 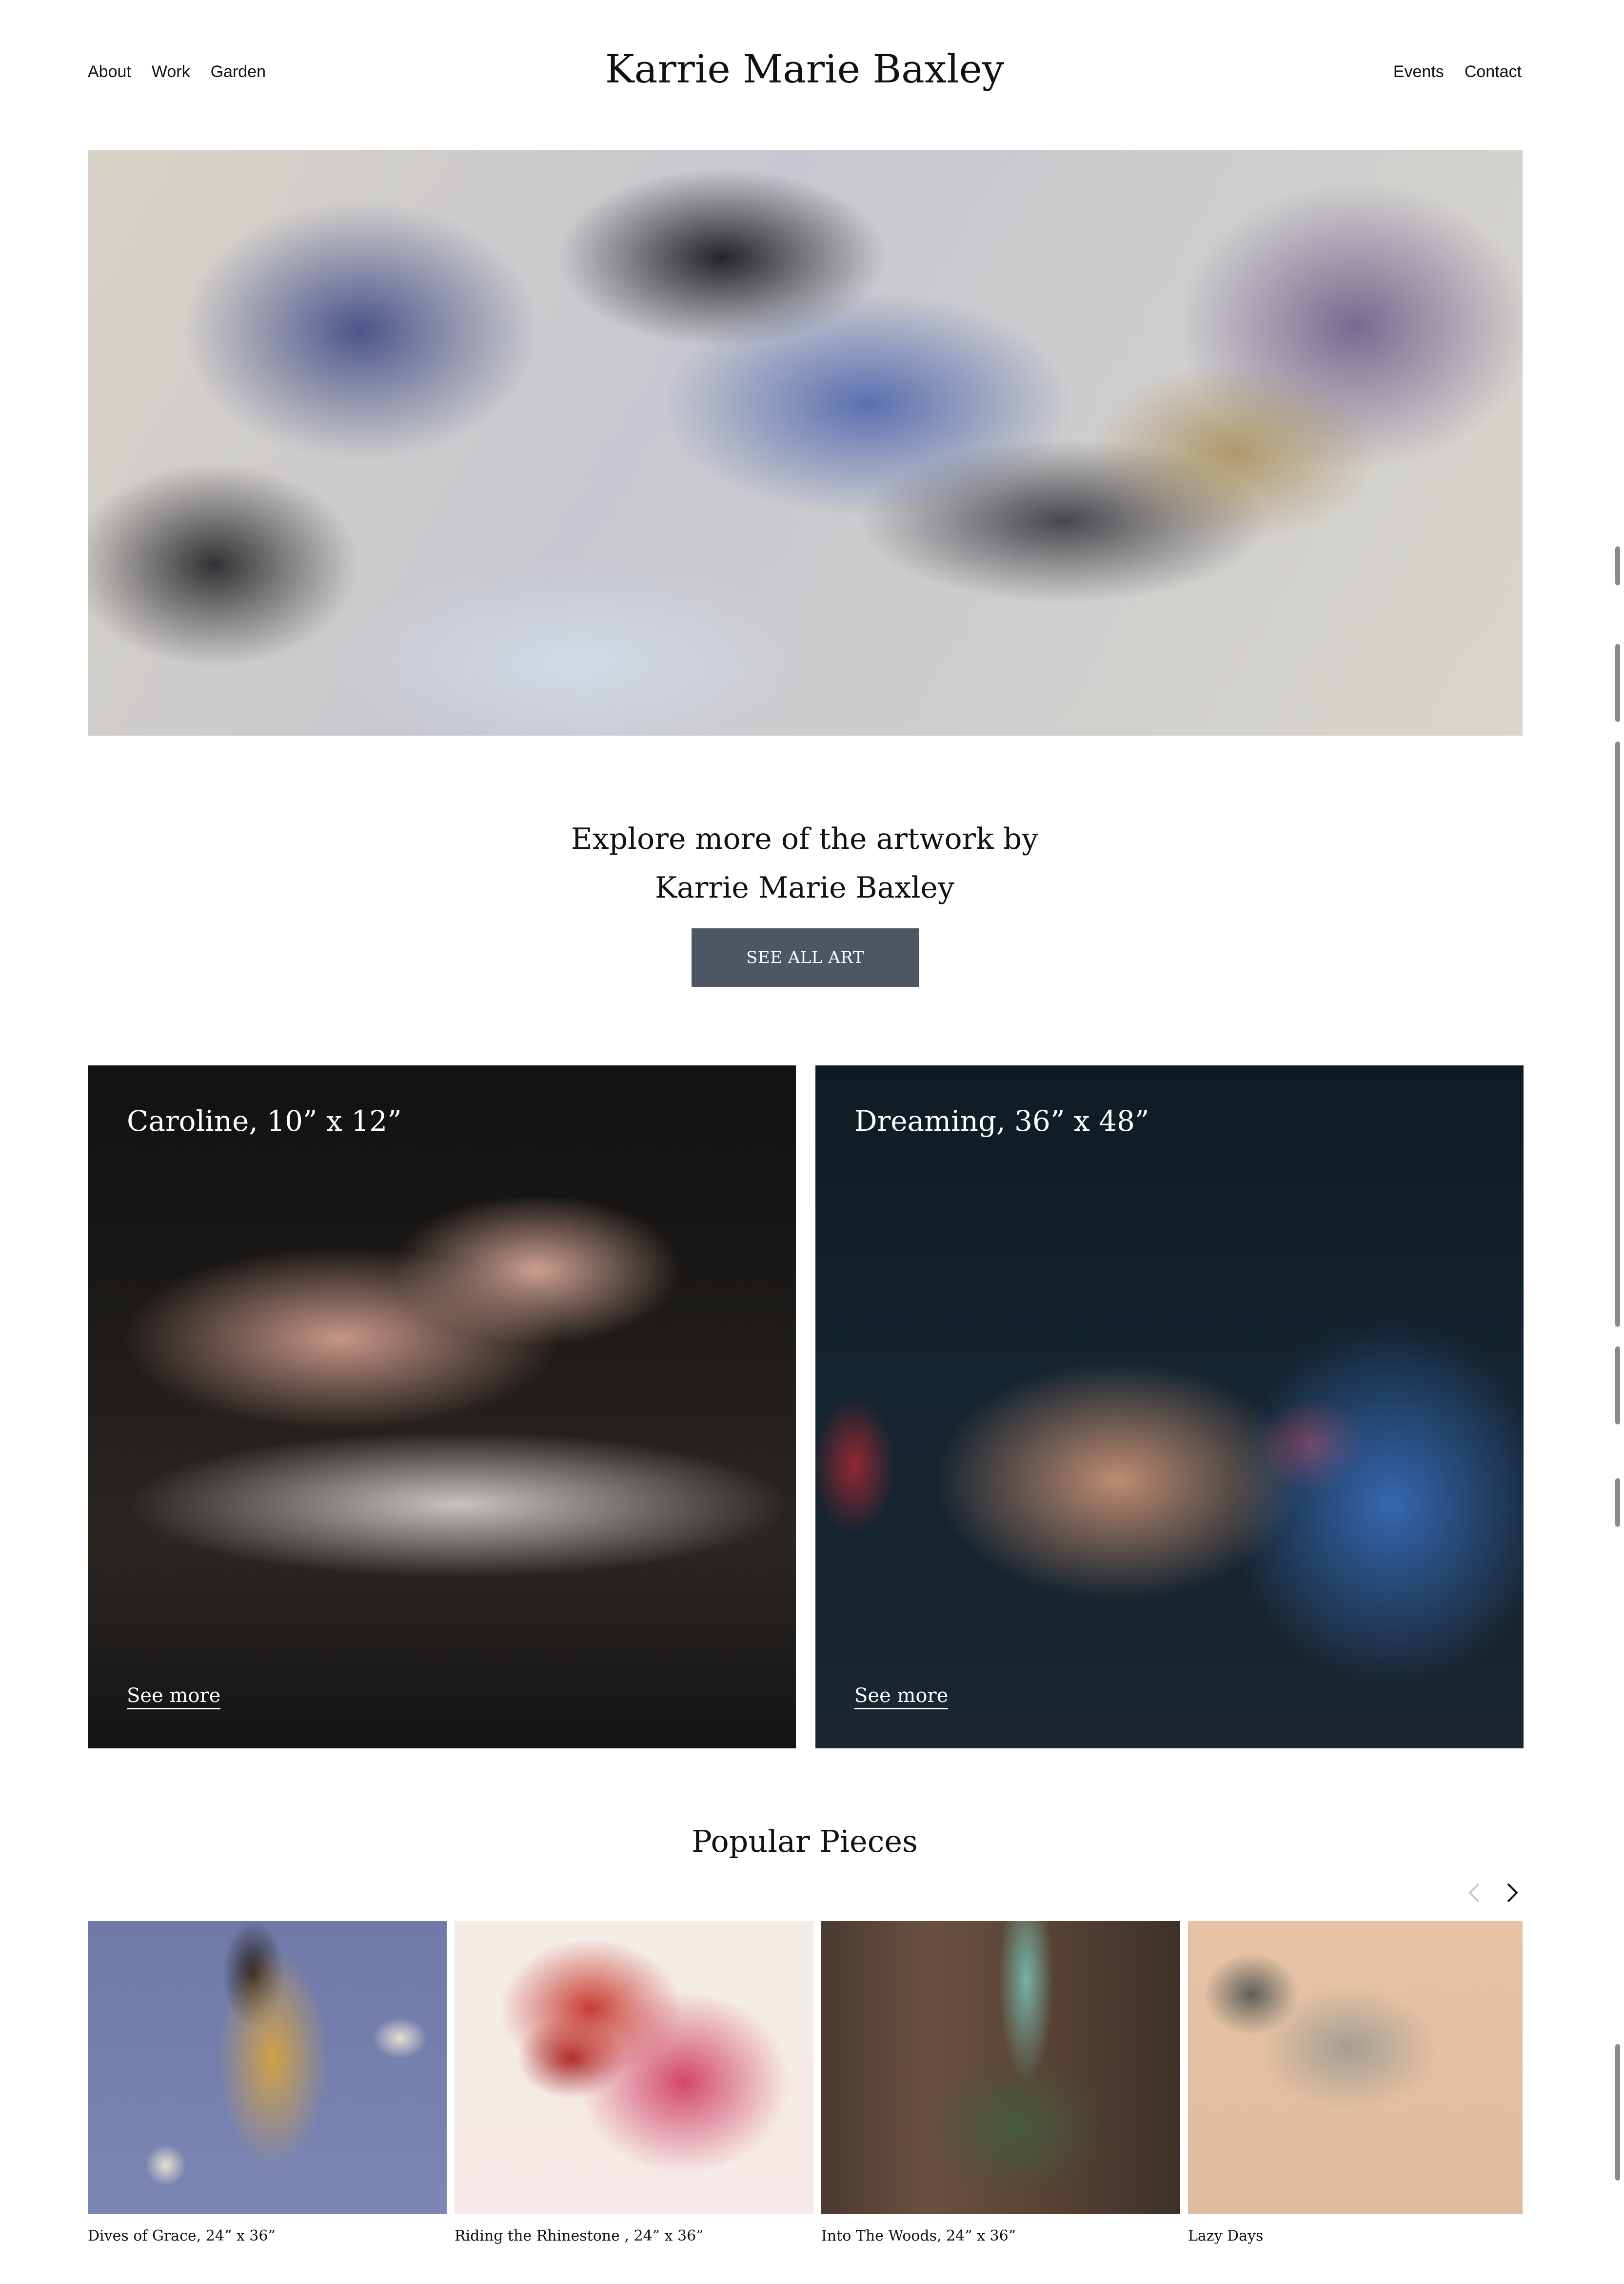 I want to click on carousel-prev-button, so click(x=1475, y=1892).